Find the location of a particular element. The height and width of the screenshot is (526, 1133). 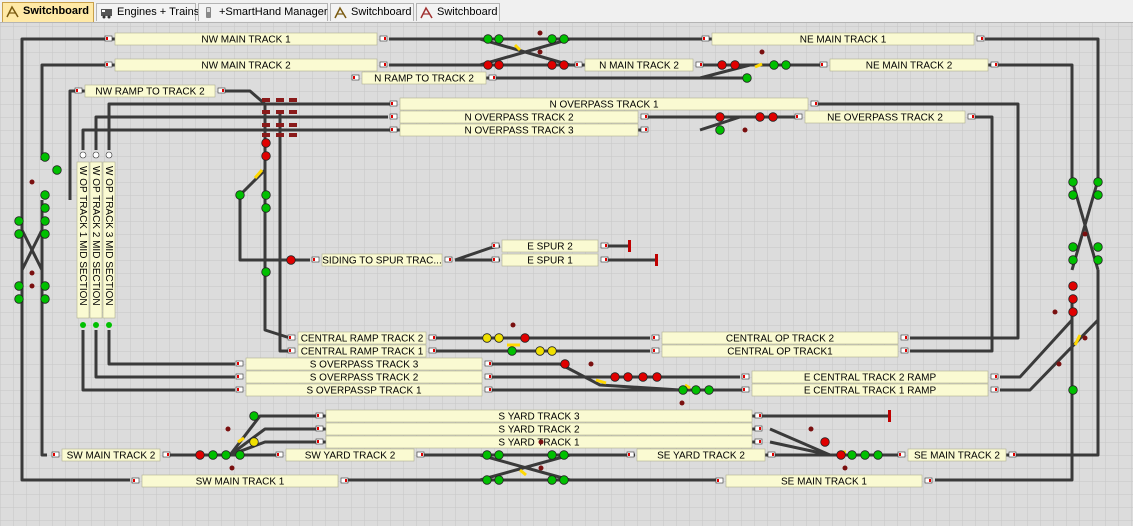

track-block-e-central-1-ramp: E CENTRAL TRACK 1 RAMP is located at coordinates (870, 390).